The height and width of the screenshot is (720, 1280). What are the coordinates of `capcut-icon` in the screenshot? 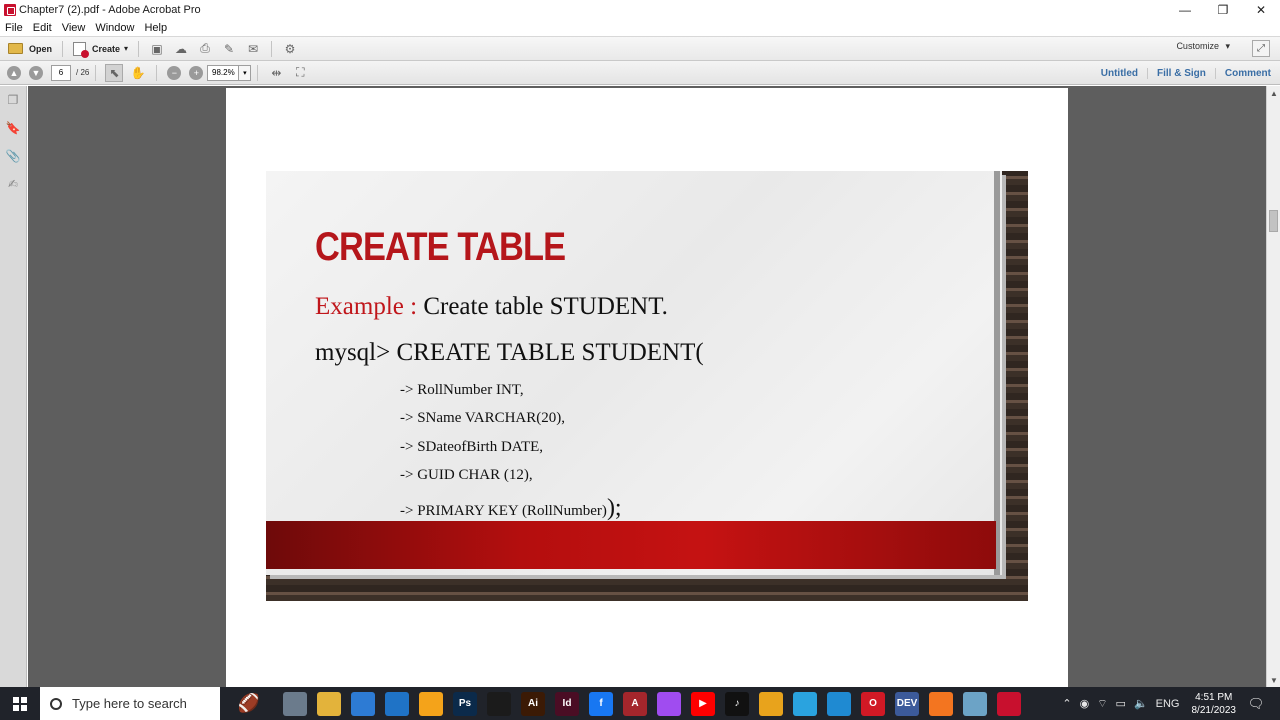 It's located at (499, 703).